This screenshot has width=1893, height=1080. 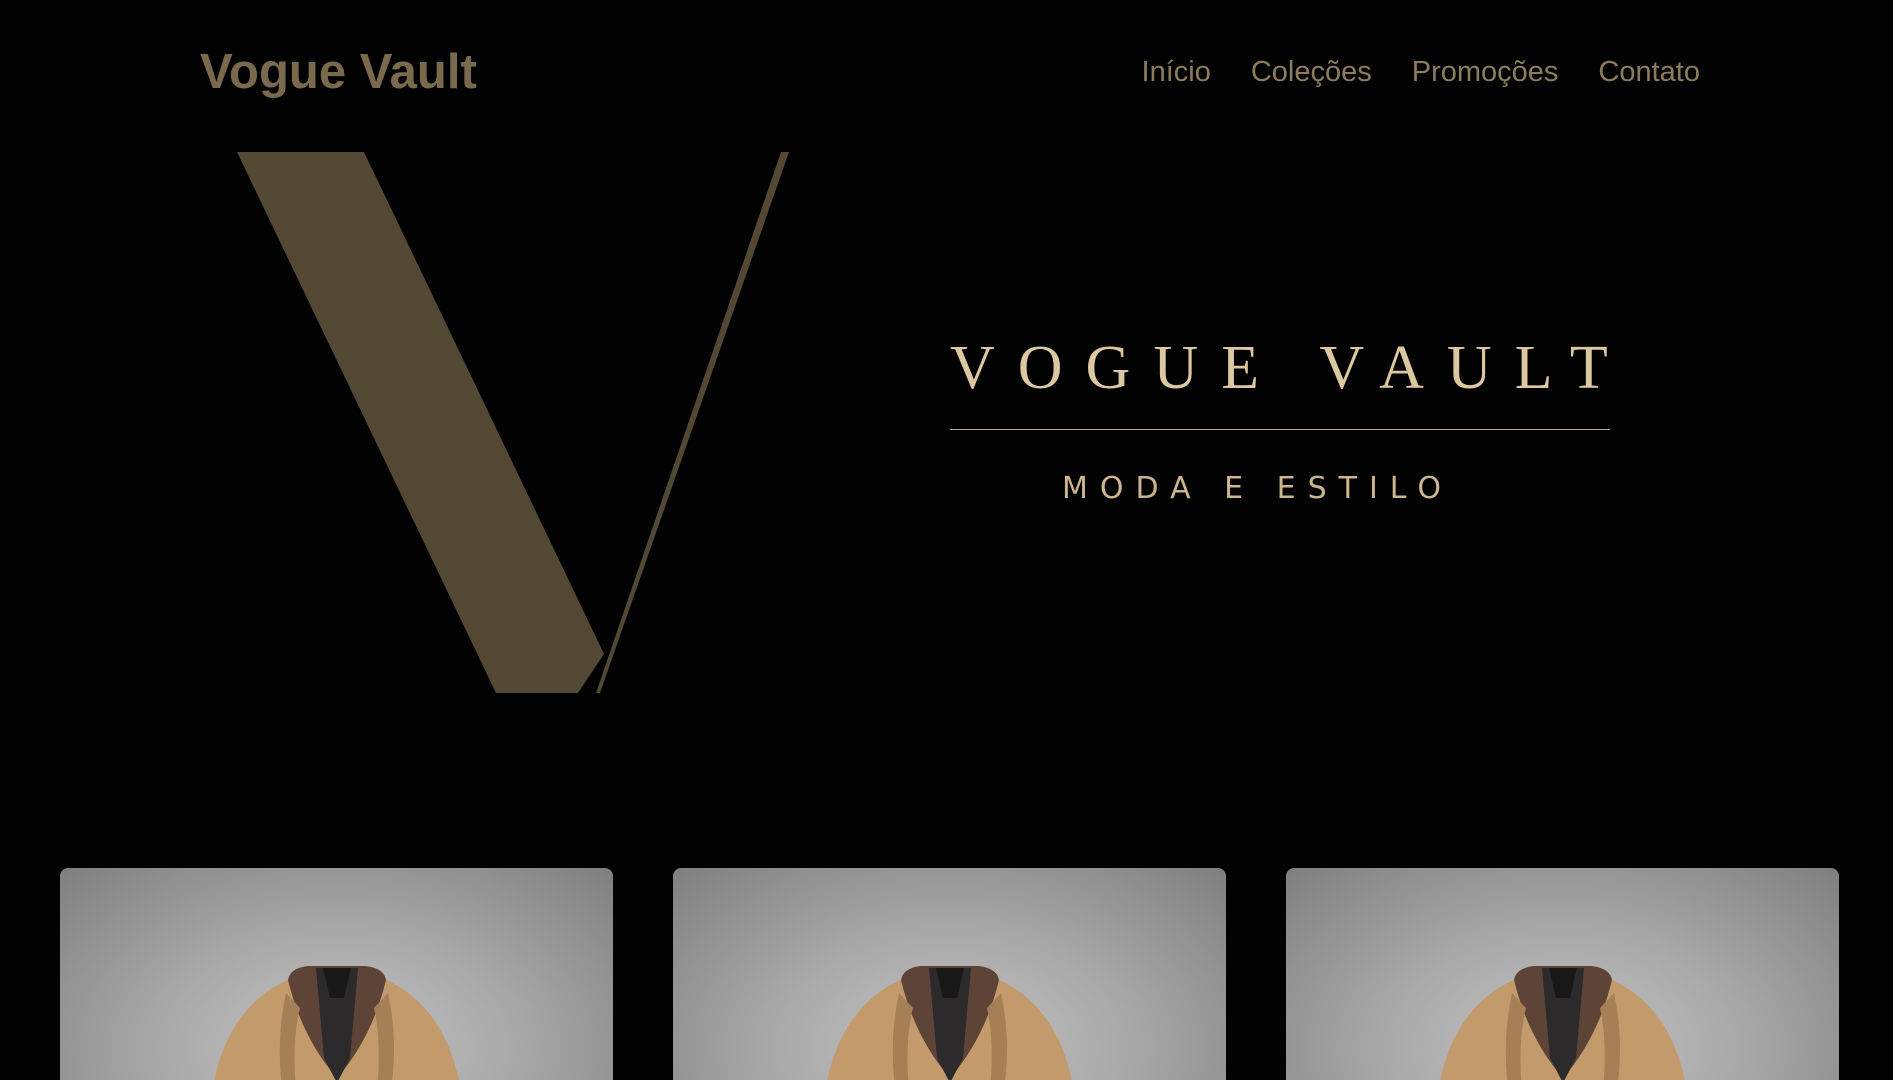 I want to click on v-monogram-thin-stroke, so click(x=692, y=422).